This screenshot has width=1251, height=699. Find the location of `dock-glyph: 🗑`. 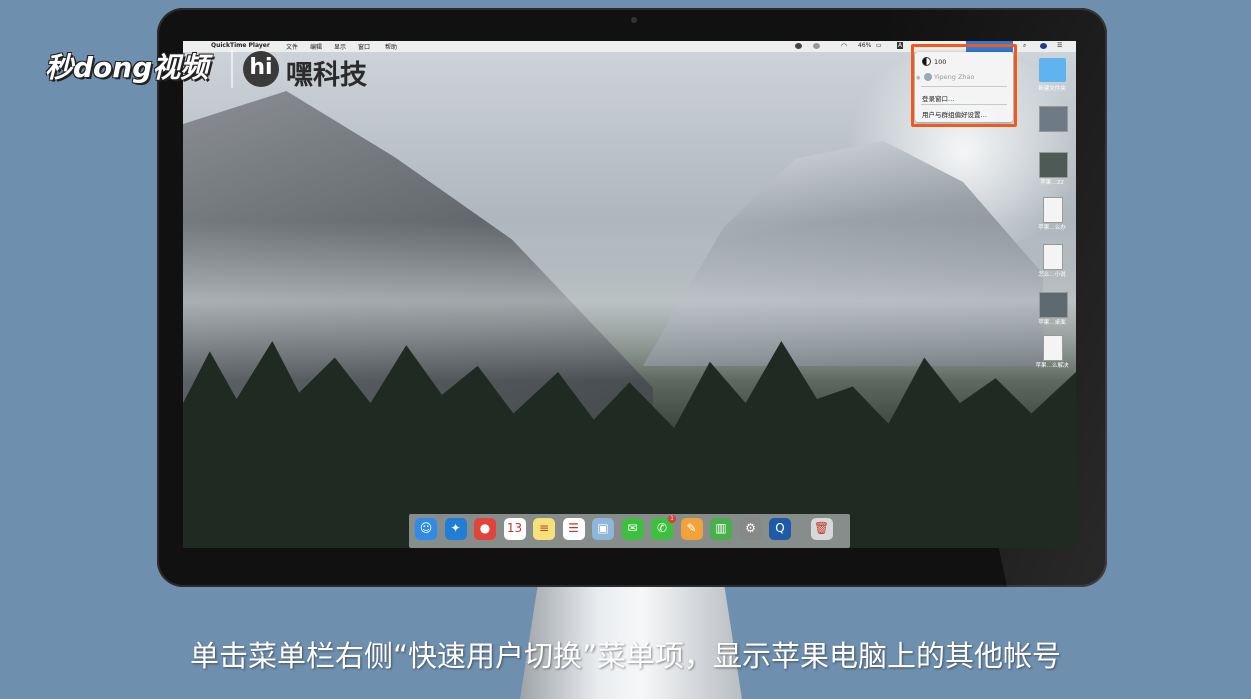

dock-glyph: 🗑 is located at coordinates (821, 528).